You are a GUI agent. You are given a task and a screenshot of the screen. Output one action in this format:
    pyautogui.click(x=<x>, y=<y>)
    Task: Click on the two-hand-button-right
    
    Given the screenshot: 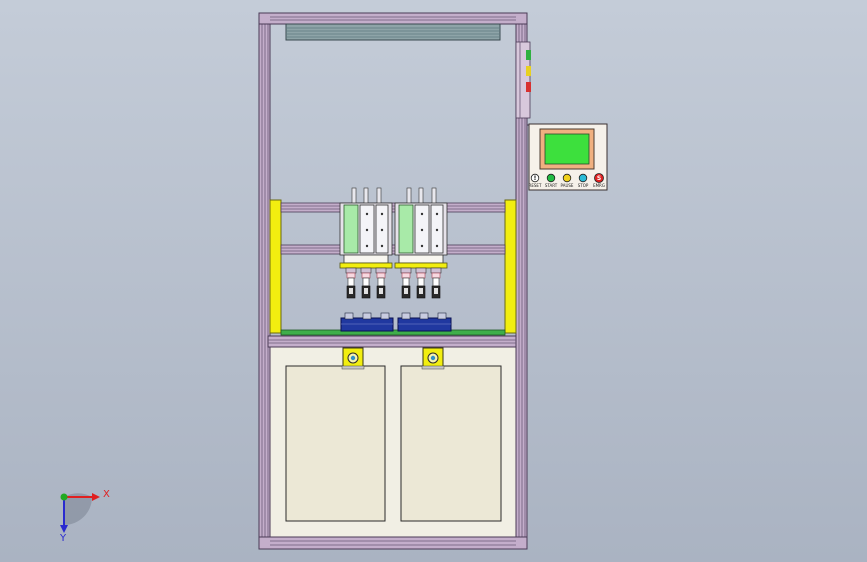 What is the action you would take?
    pyautogui.click(x=433, y=358)
    